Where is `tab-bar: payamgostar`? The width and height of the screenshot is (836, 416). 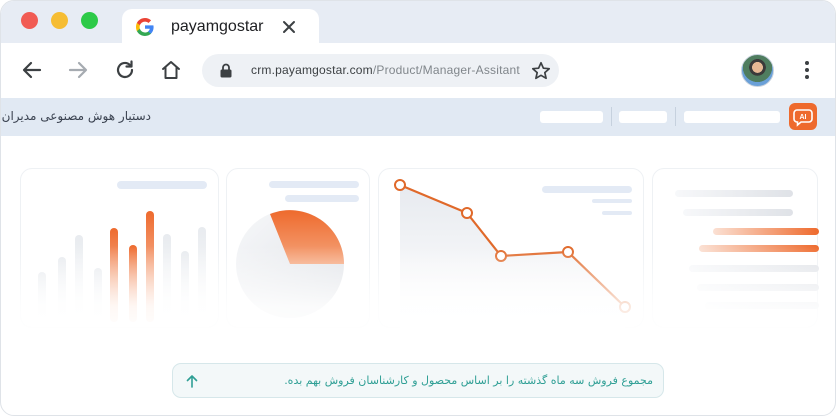
tab-bar: payamgostar is located at coordinates (418, 23).